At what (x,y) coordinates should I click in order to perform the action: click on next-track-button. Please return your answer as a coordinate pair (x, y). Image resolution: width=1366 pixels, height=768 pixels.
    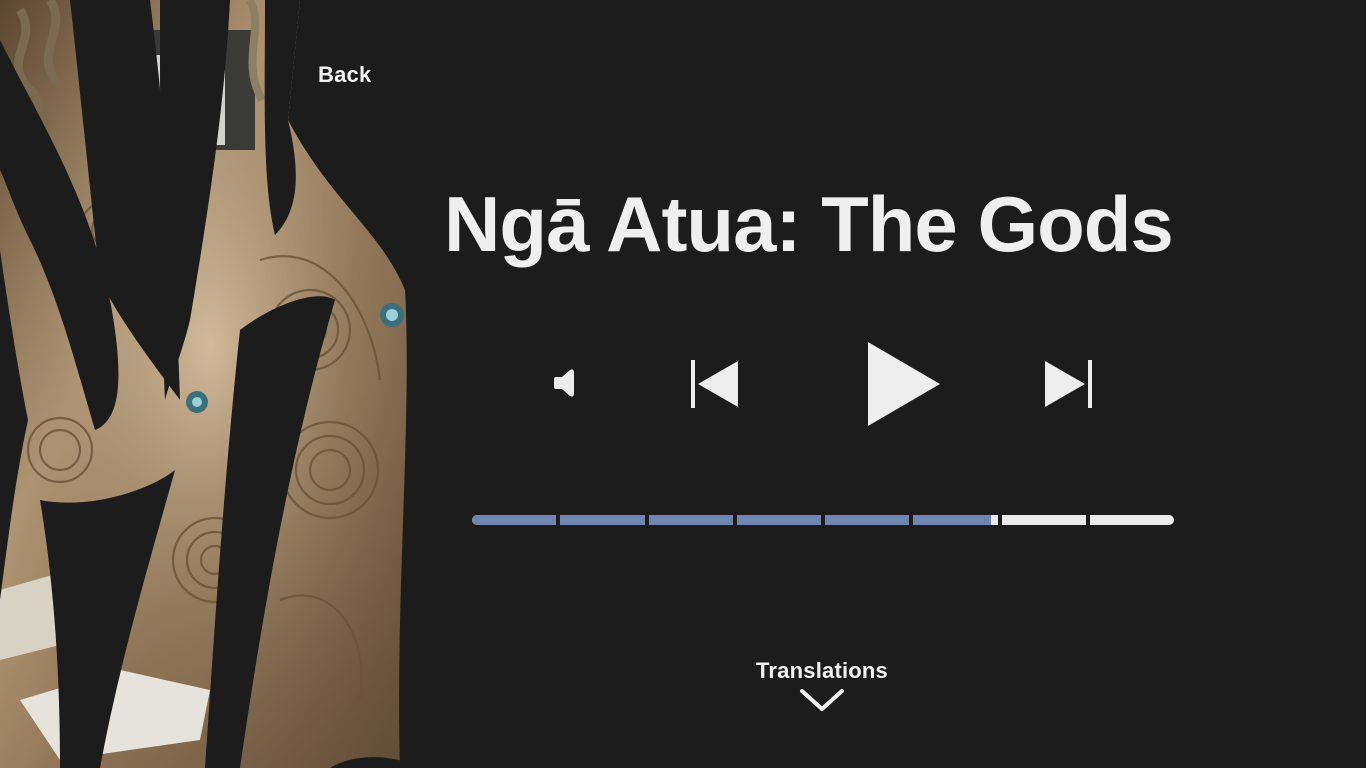
    Looking at the image, I should click on (1069, 384).